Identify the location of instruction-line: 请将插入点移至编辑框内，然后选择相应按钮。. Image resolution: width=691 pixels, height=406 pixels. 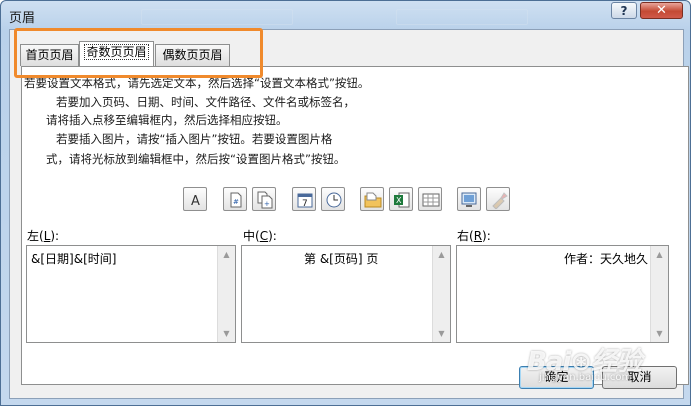
(167, 120).